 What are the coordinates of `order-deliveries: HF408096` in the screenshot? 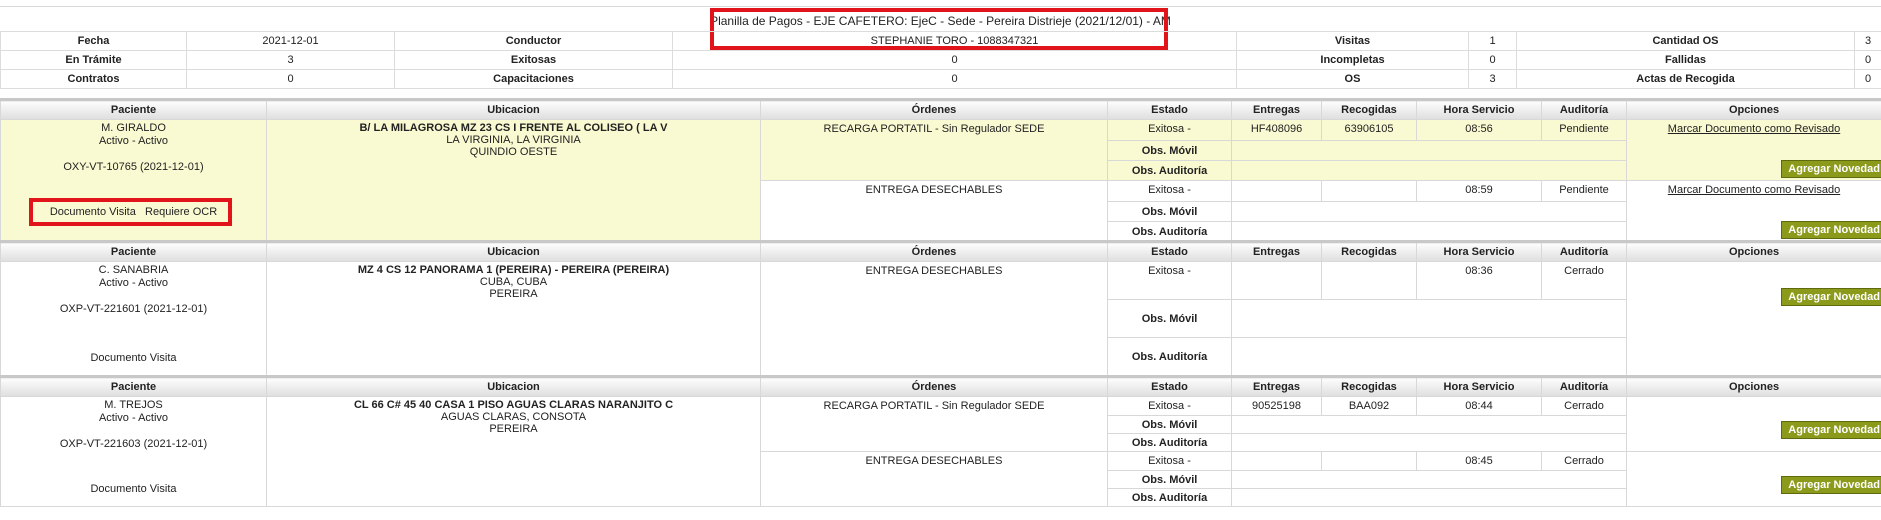 It's located at (1276, 130).